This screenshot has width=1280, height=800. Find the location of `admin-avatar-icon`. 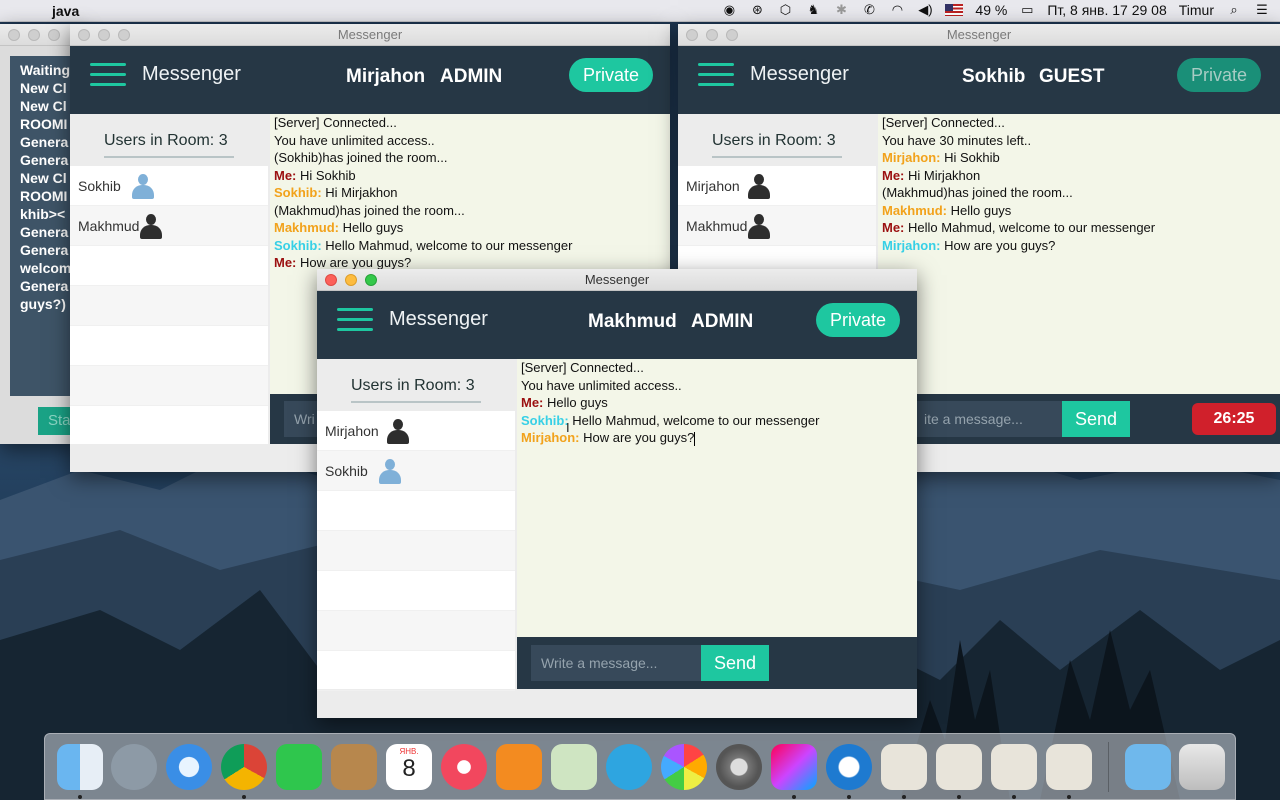

admin-avatar-icon is located at coordinates (398, 431).